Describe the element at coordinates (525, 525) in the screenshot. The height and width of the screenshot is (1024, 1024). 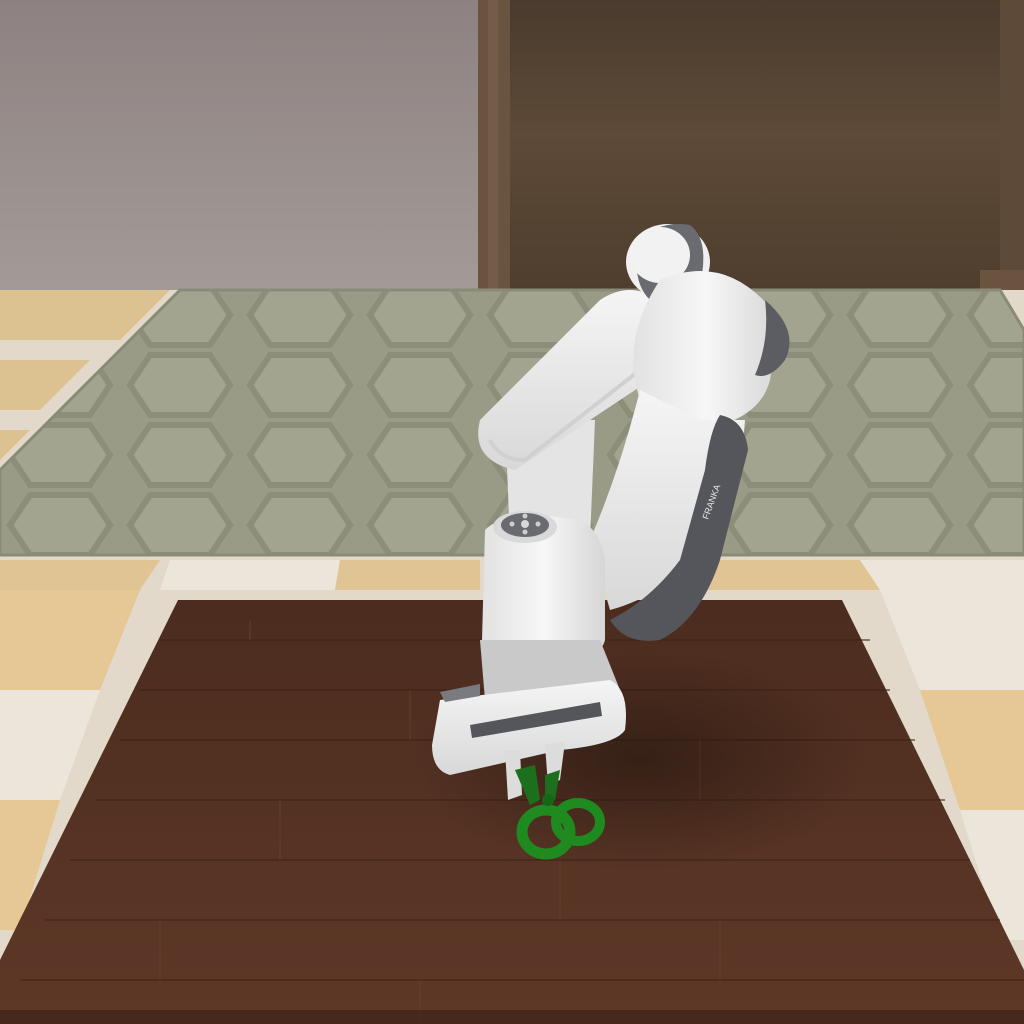
I see `pilot-buttons` at that location.